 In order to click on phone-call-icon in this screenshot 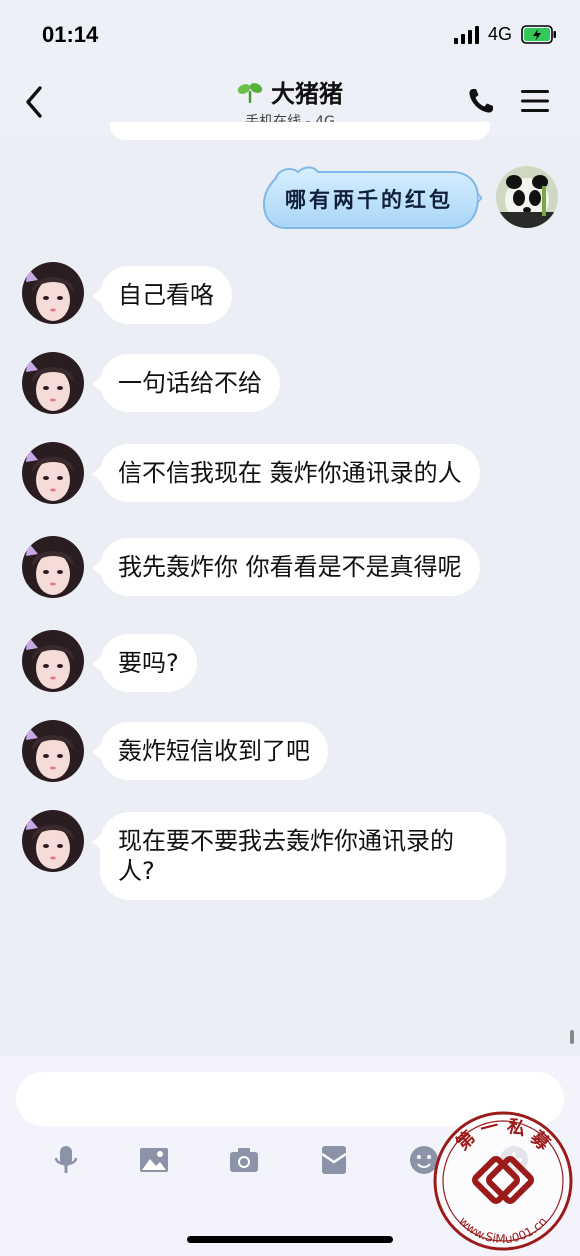, I will do `click(481, 101)`.